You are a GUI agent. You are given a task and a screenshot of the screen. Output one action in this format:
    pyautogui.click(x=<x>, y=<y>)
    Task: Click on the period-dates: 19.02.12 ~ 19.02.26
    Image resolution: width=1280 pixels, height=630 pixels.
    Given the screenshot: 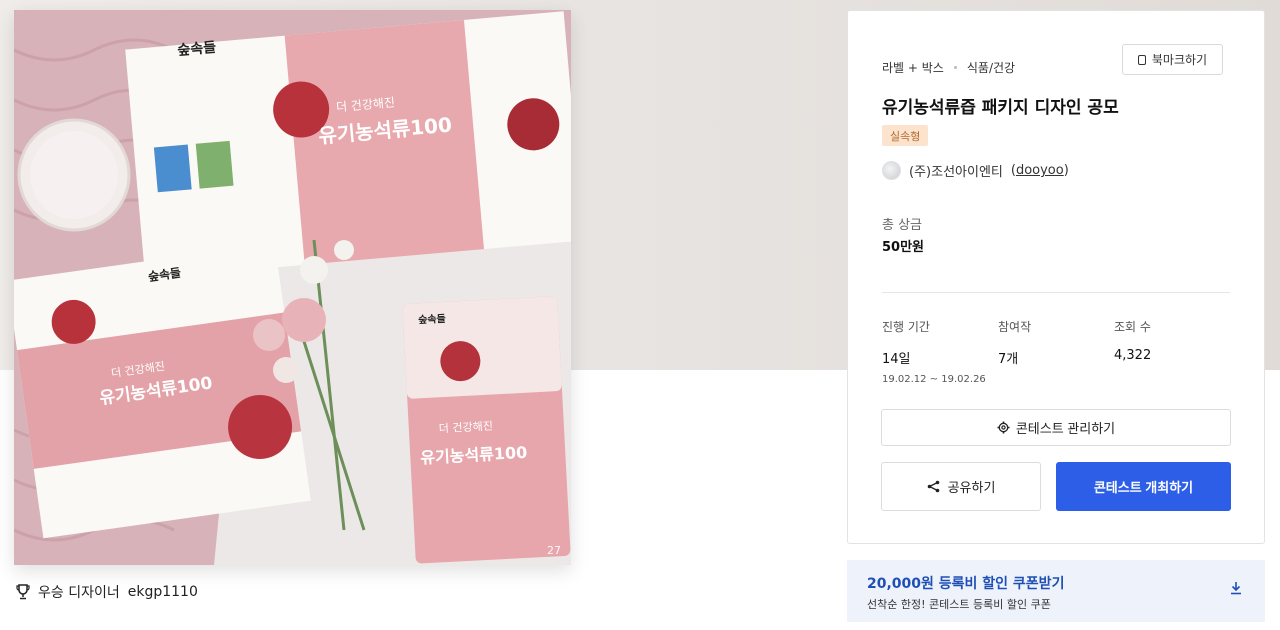 What is the action you would take?
    pyautogui.click(x=934, y=379)
    